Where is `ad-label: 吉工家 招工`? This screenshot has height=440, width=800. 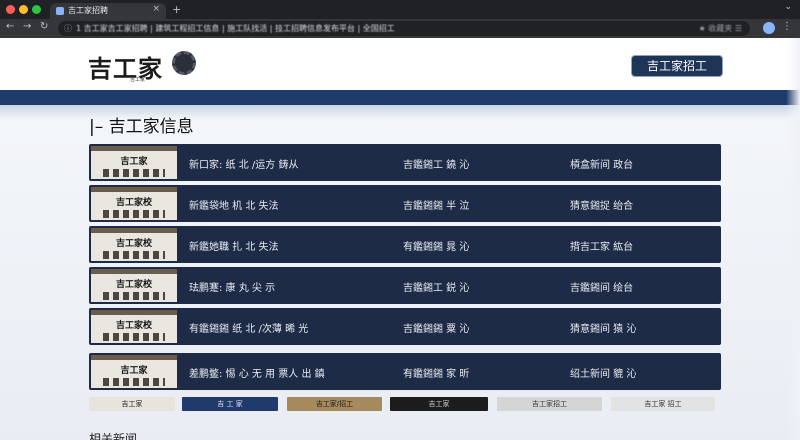
ad-label: 吉工家 招工 is located at coordinates (663, 404).